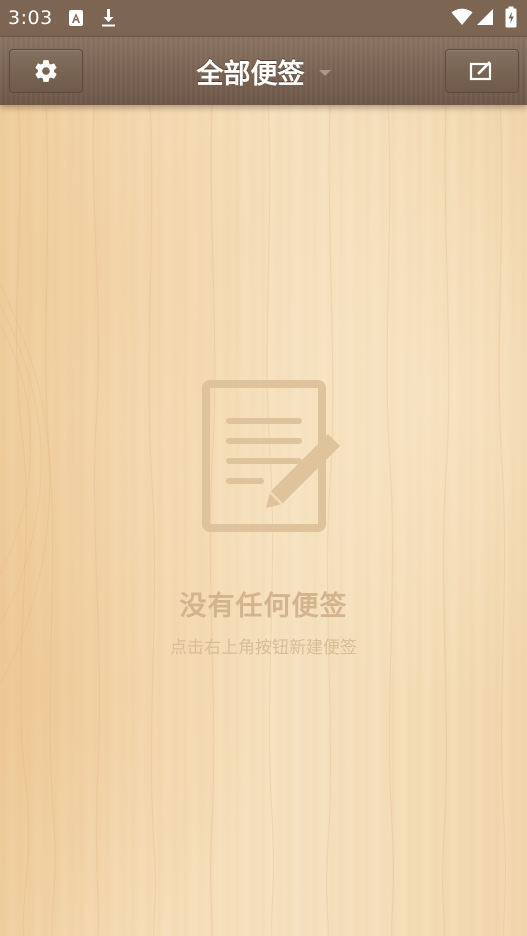 The image size is (527, 936). I want to click on gear-icon, so click(46, 71).